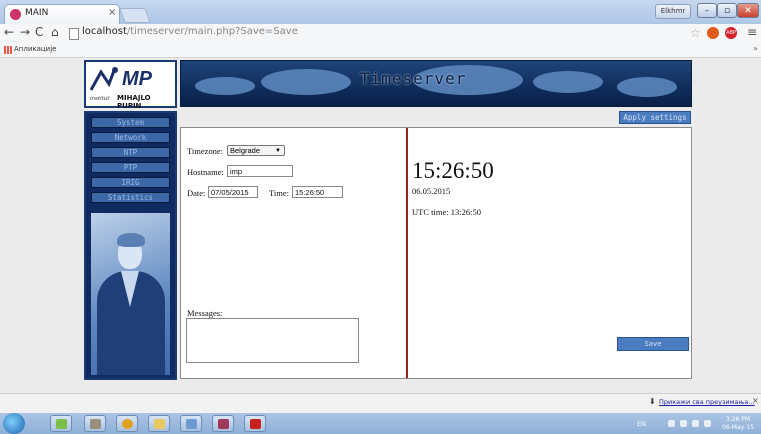 The height and width of the screenshot is (434, 761). What do you see at coordinates (707, 10) in the screenshot?
I see `window-minimize-button: –` at bounding box center [707, 10].